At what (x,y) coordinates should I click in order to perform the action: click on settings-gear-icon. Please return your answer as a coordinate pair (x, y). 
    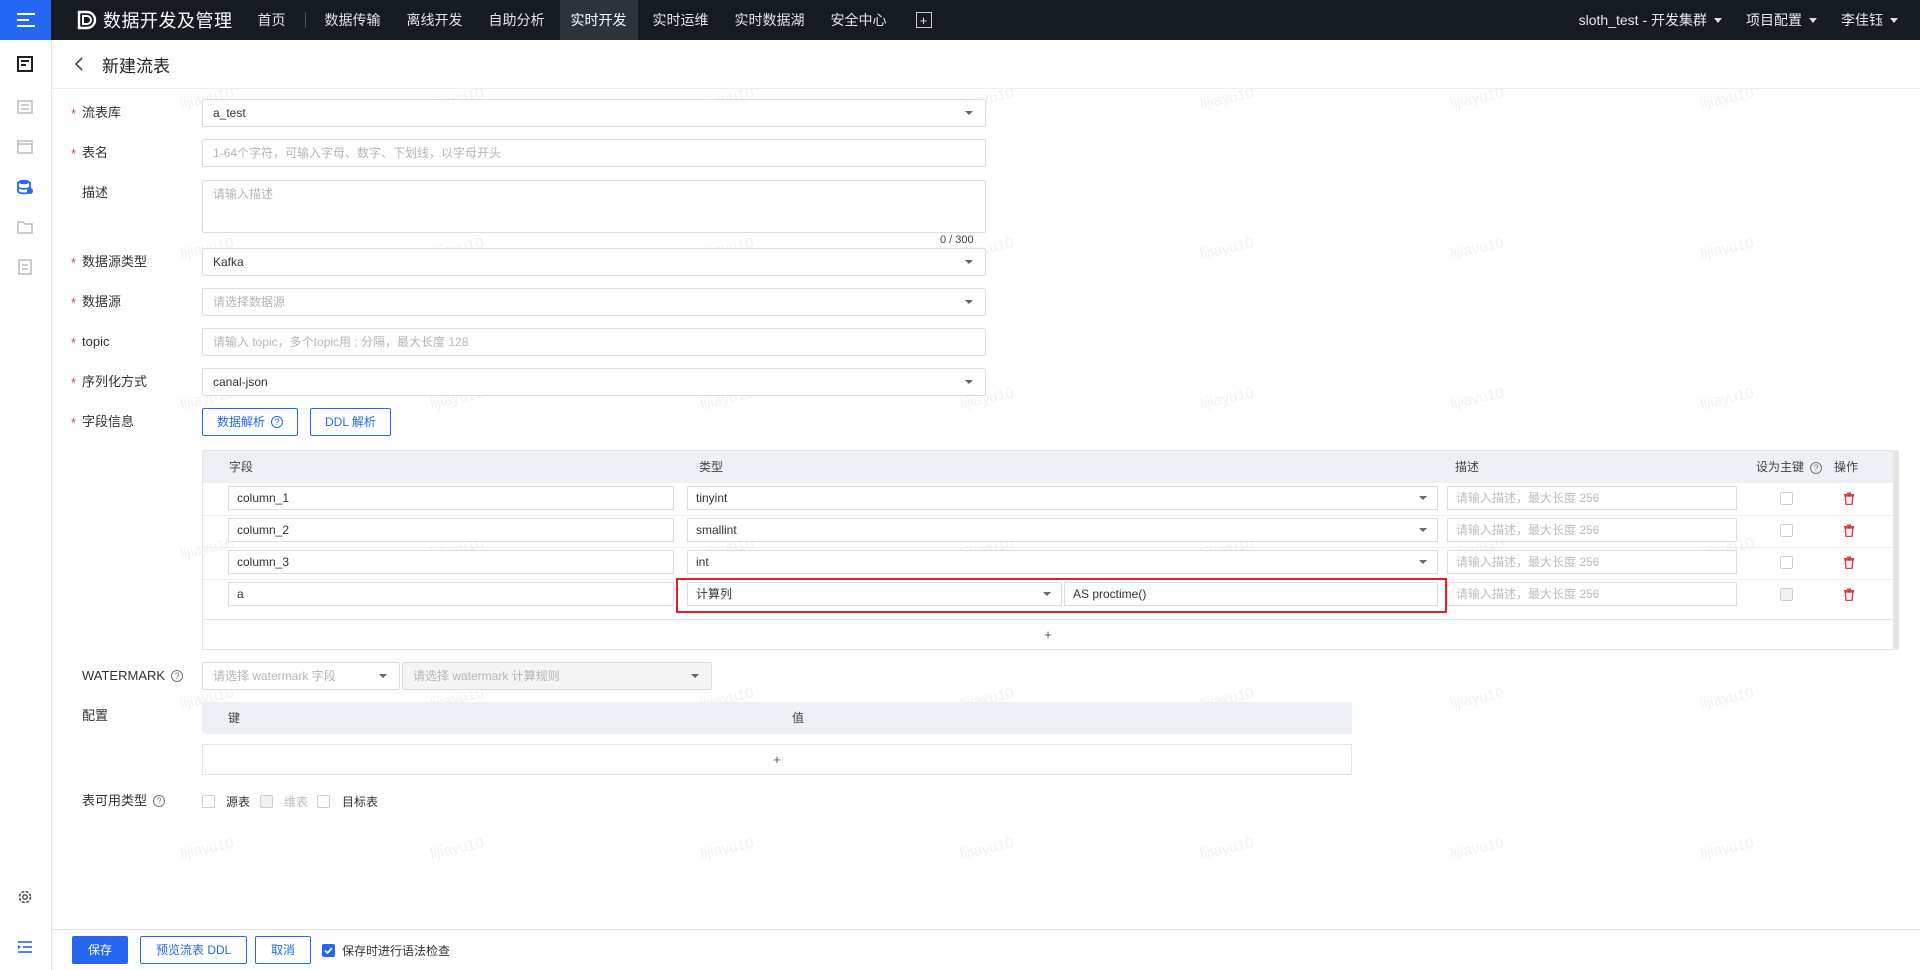
    Looking at the image, I should click on (25, 897).